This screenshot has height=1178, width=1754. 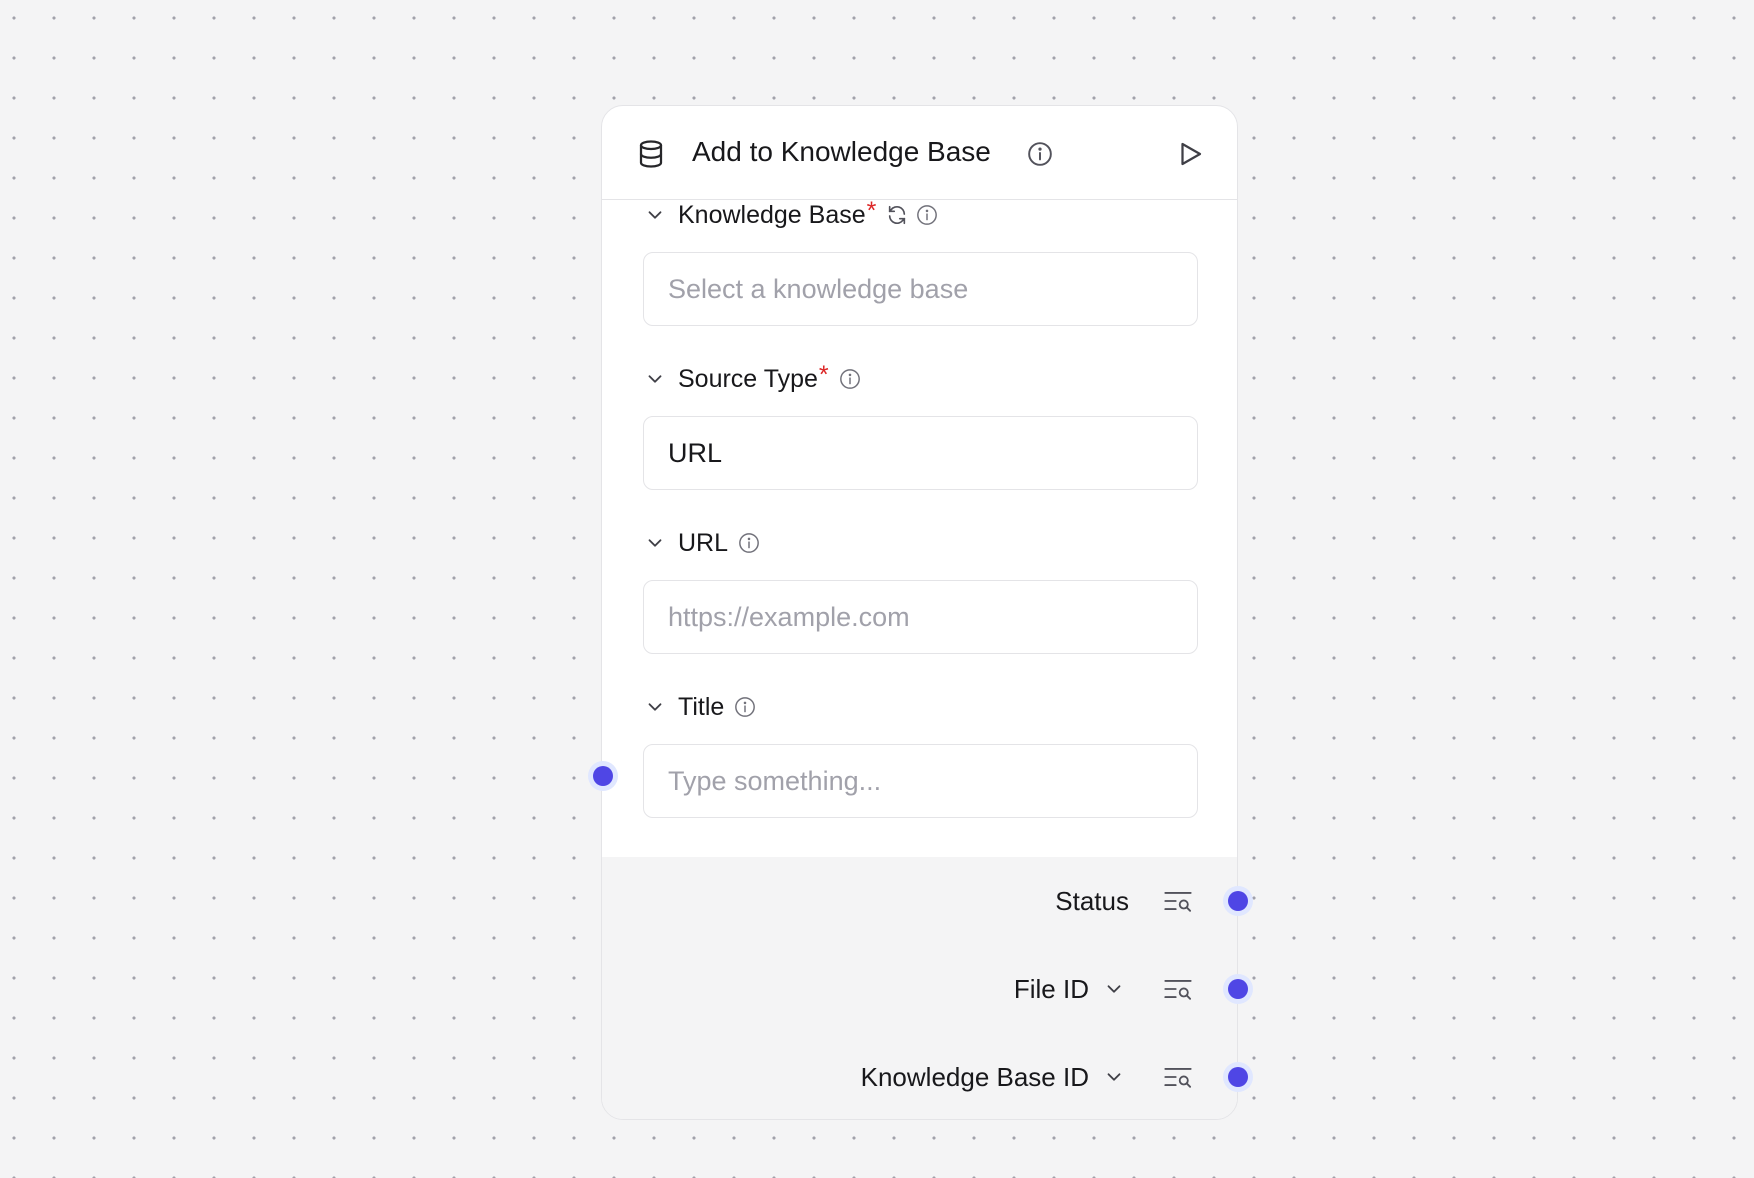 What do you see at coordinates (1190, 154) in the screenshot?
I see `play-icon` at bounding box center [1190, 154].